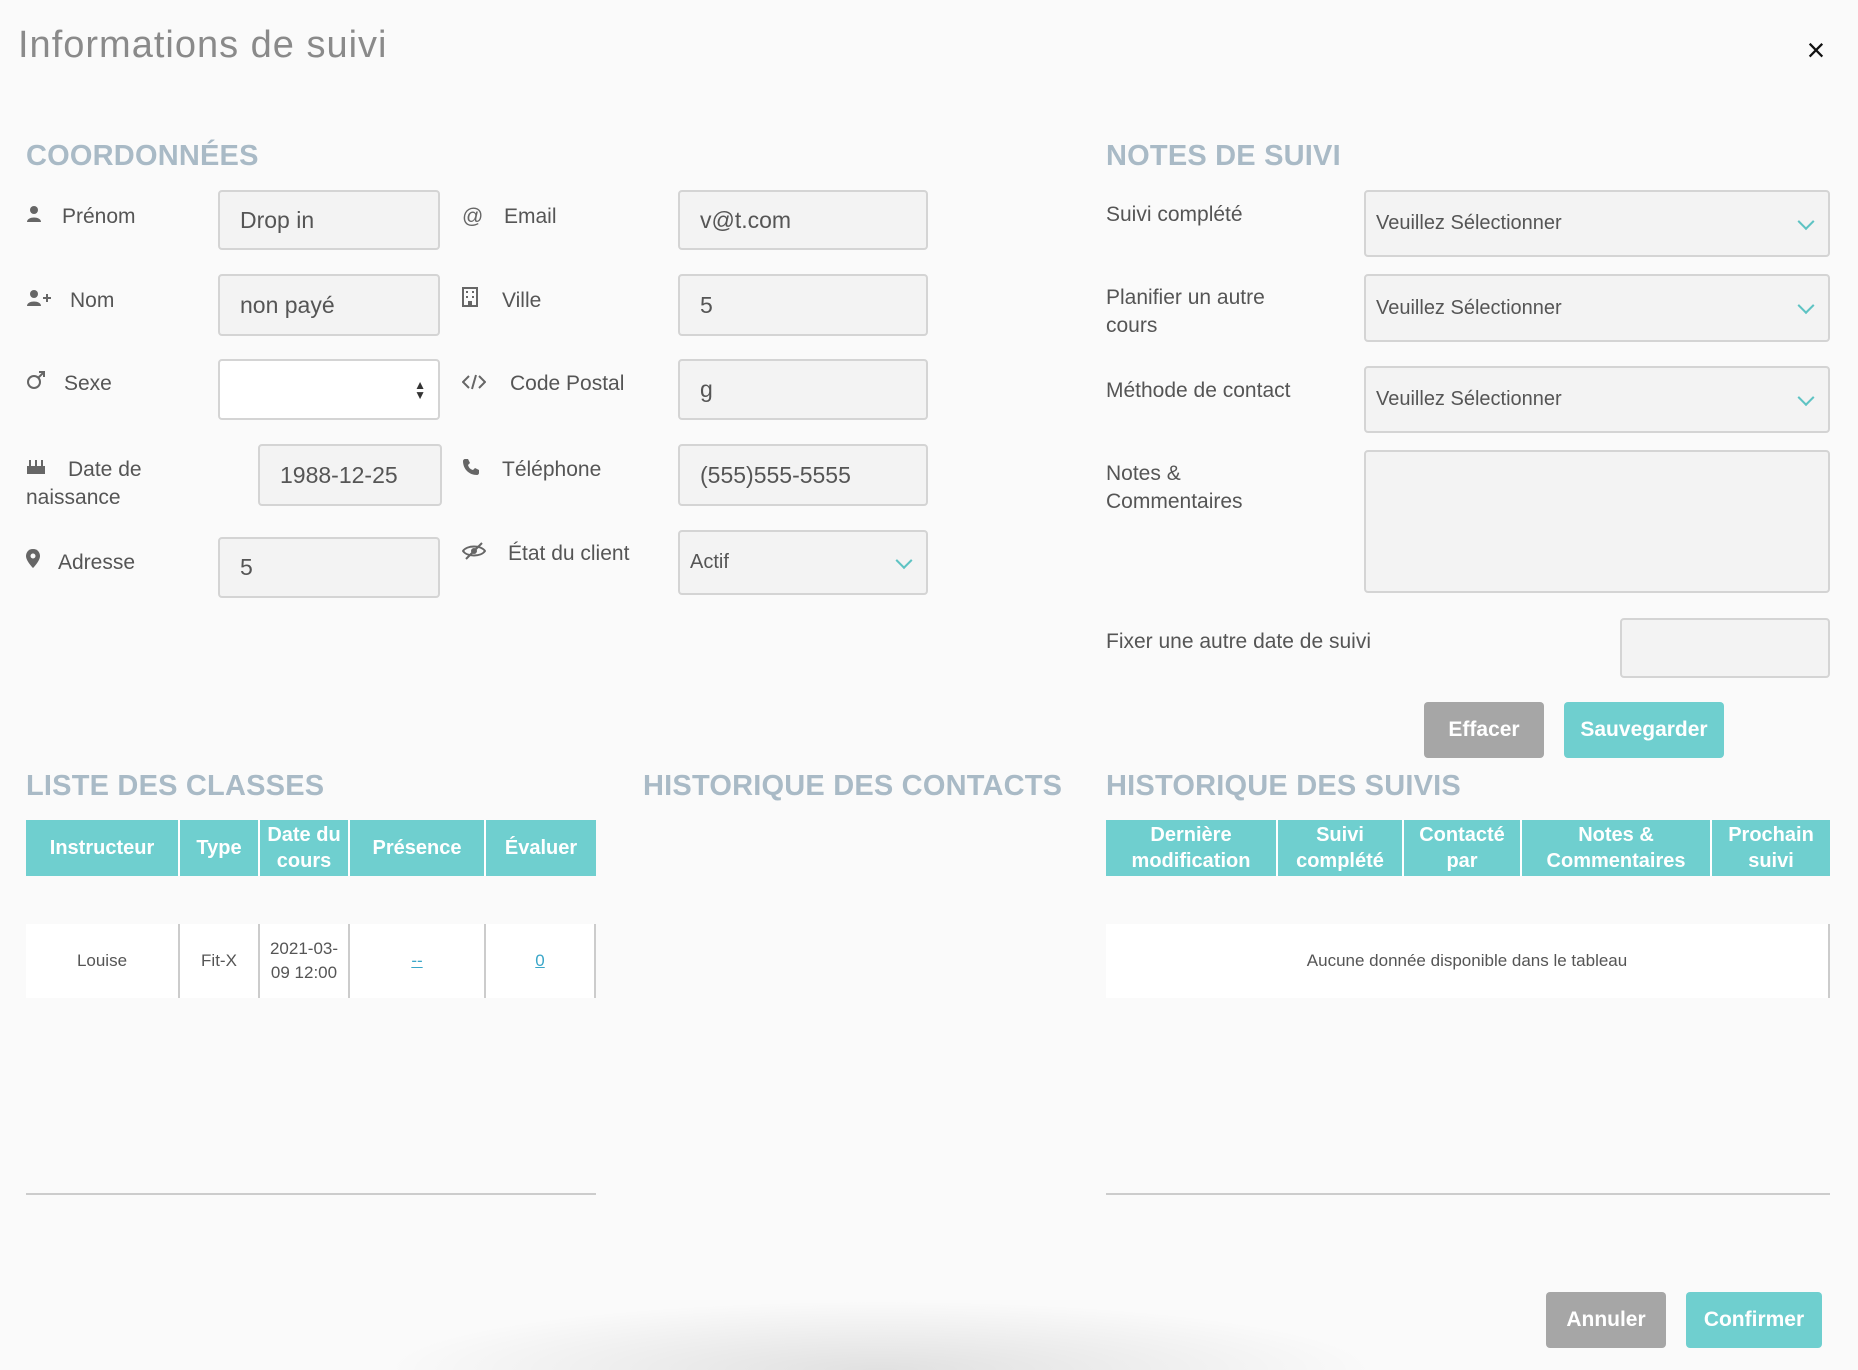  Describe the element at coordinates (501, 301) in the screenshot. I see `ville-label: Ville` at that location.